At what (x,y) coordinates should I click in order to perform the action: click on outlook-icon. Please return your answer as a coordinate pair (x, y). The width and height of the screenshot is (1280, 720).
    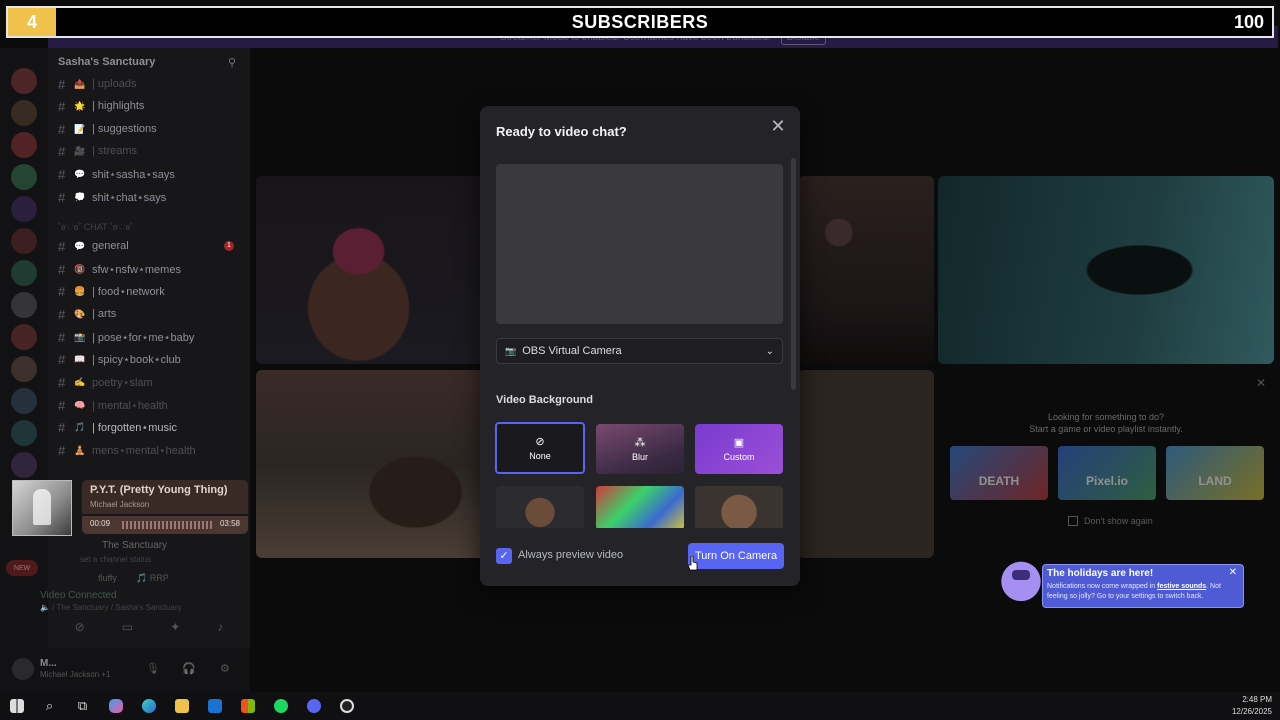
    Looking at the image, I should click on (214, 706).